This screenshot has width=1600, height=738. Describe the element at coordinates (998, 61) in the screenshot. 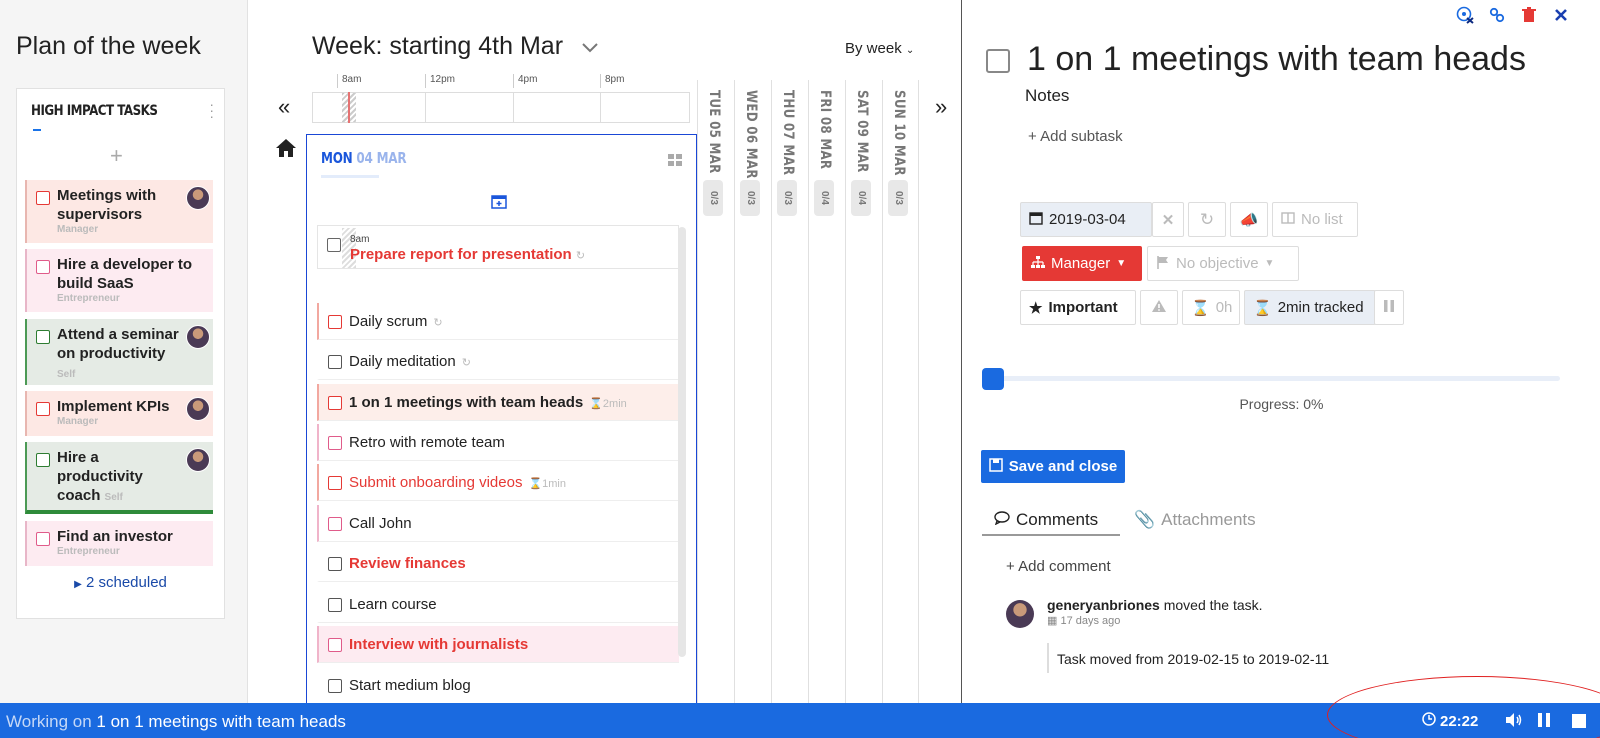

I see `task-complete-checkbox` at that location.